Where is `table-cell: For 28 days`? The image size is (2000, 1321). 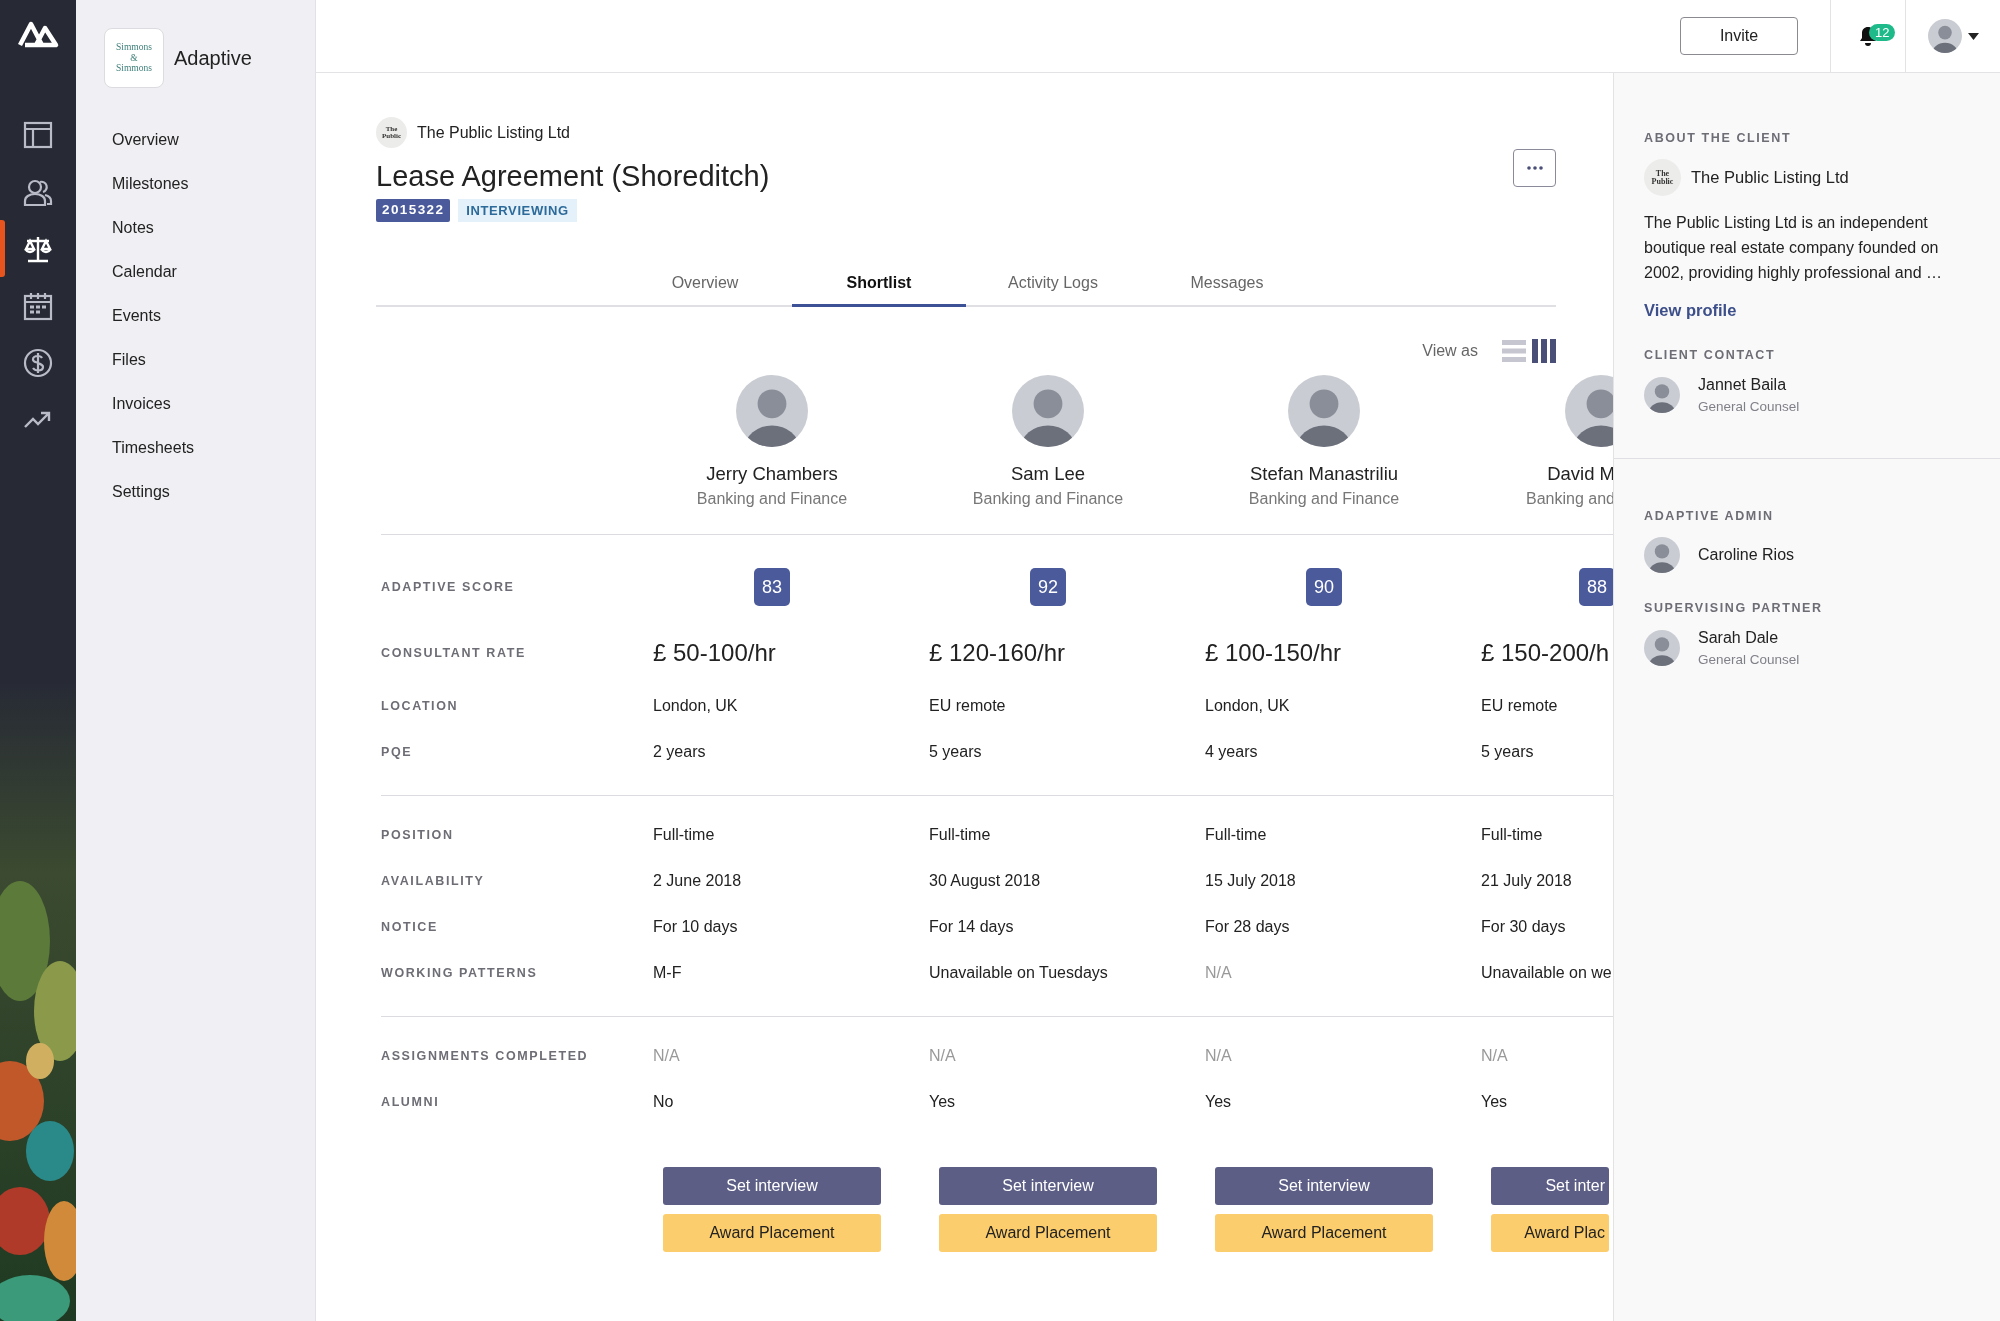
table-cell: For 28 days is located at coordinates (1247, 927).